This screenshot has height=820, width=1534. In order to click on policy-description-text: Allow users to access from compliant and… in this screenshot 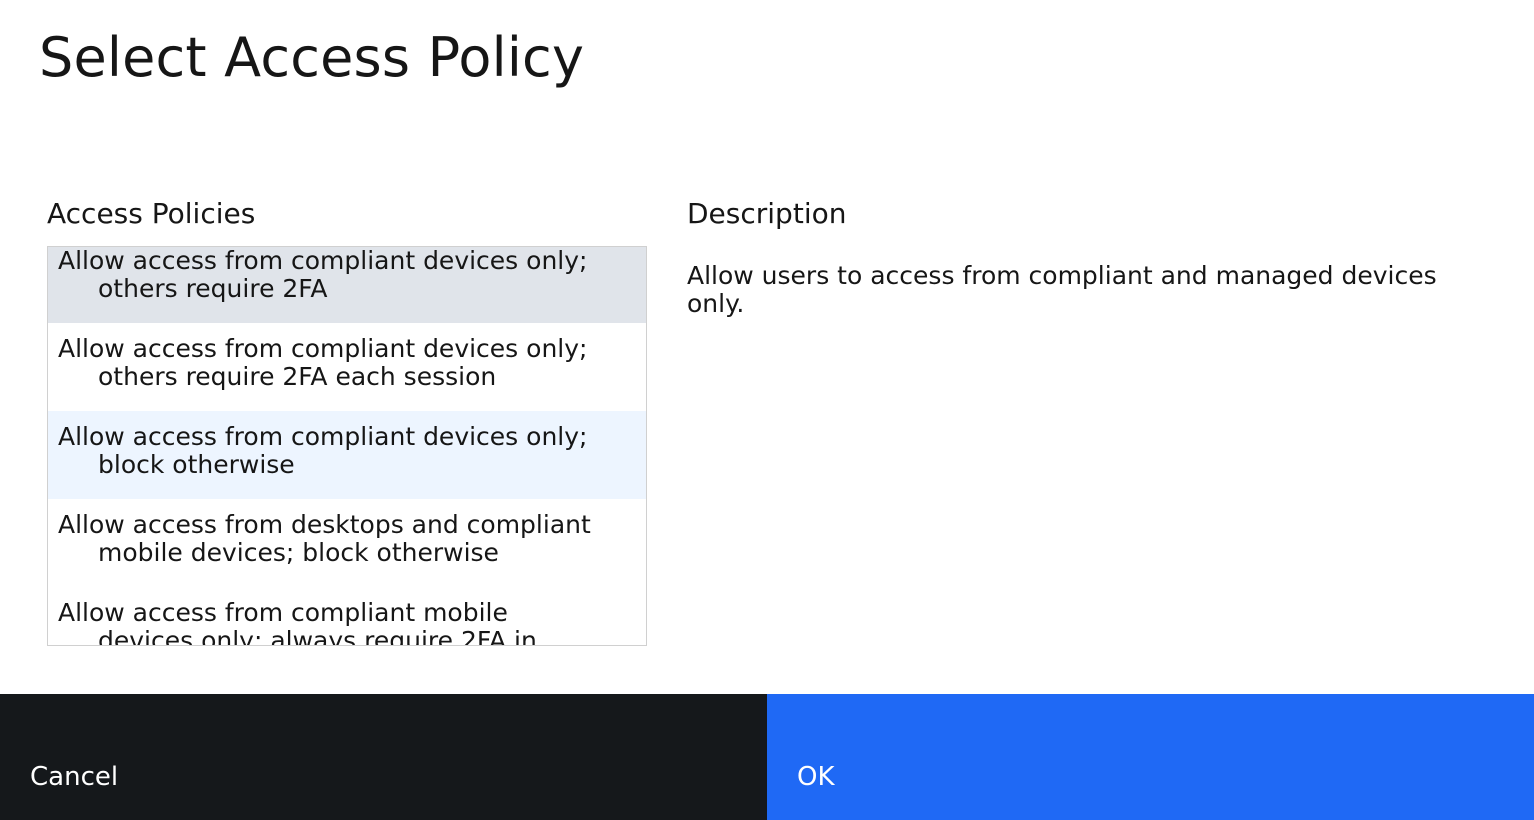, I will do `click(1062, 289)`.